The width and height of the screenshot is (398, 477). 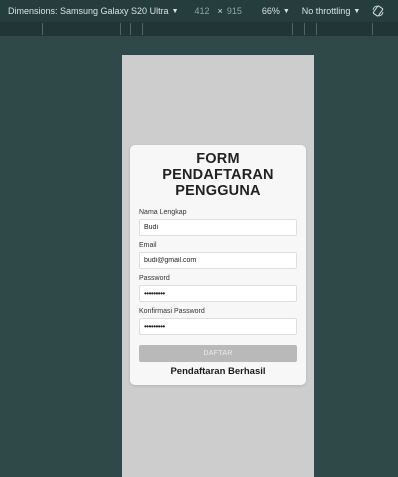 I want to click on email-label: Email, so click(x=148, y=245).